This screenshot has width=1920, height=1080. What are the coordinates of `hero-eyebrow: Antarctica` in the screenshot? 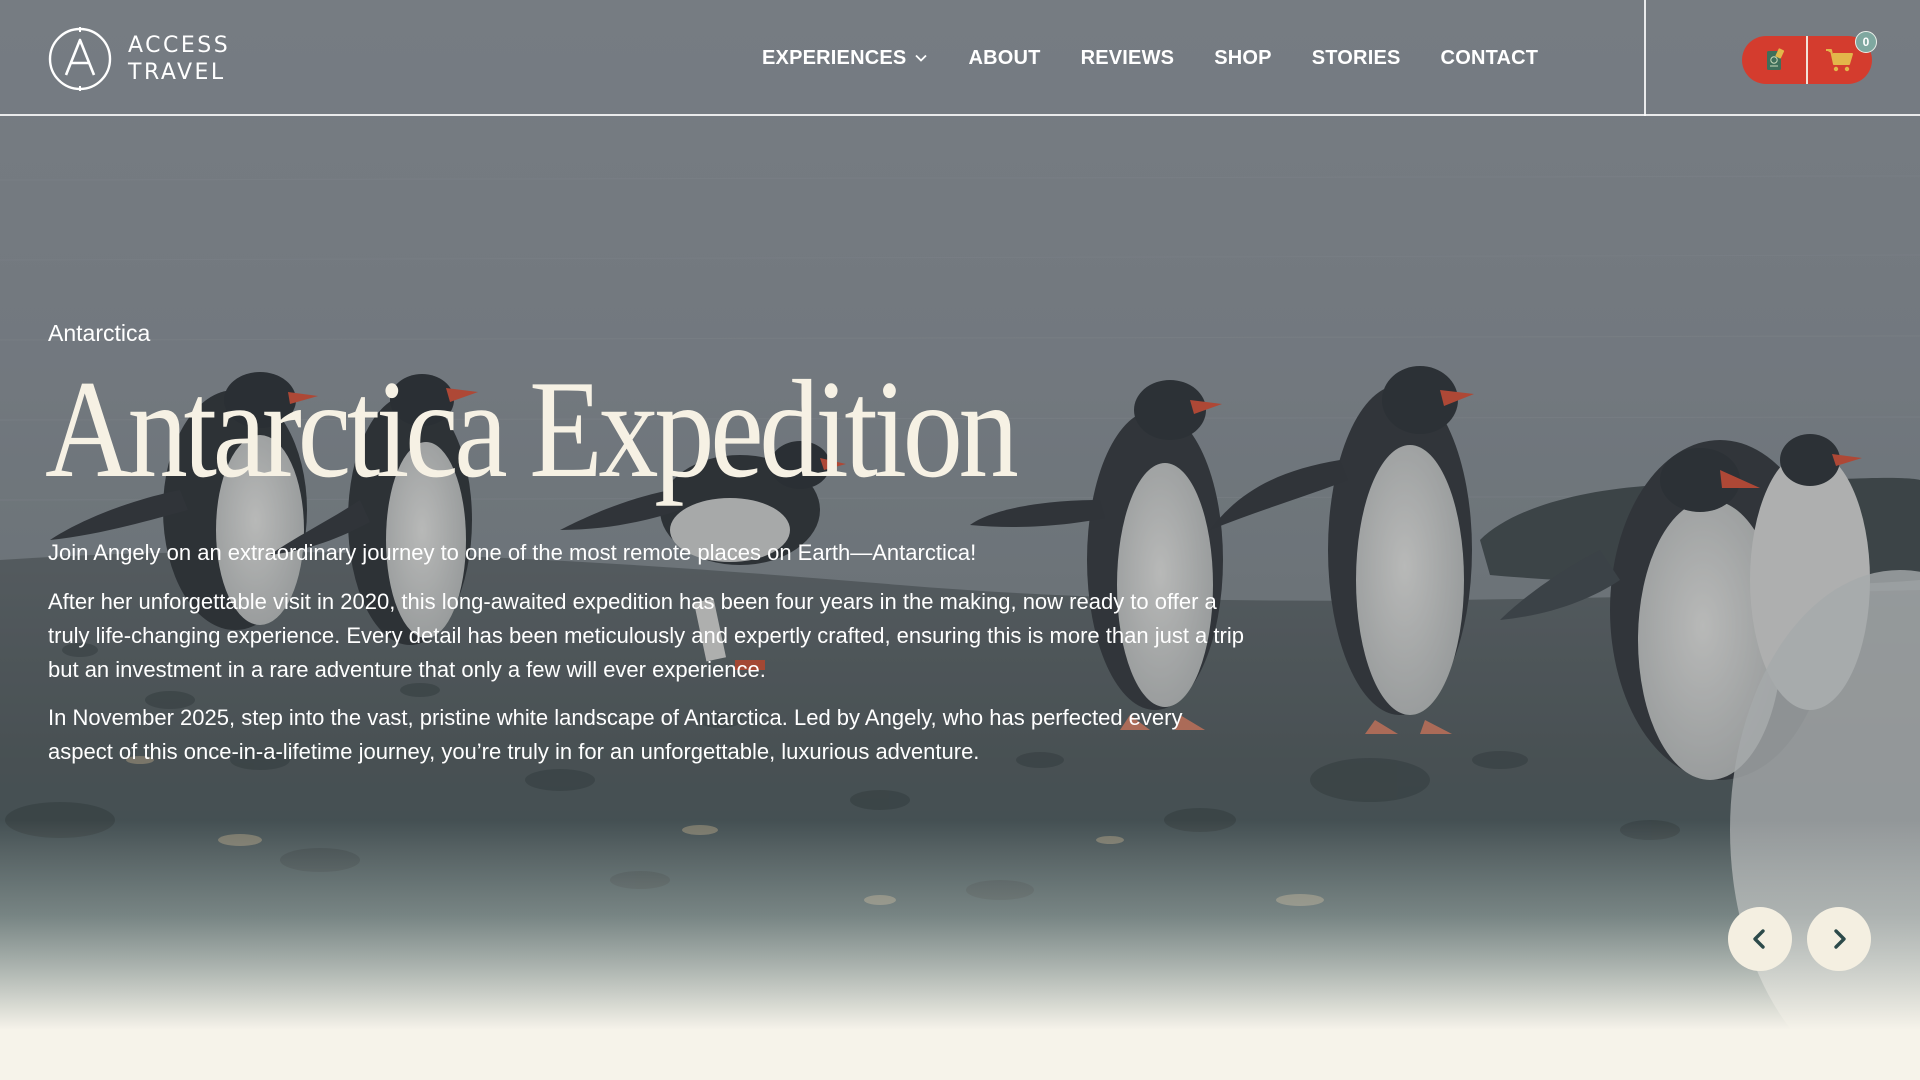 It's located at (99, 333).